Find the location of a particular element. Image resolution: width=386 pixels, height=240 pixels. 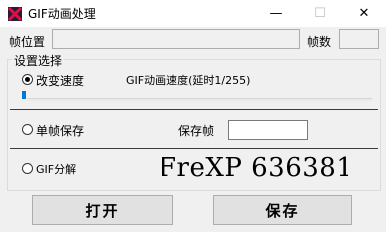

frame-position-label: 帧位置 is located at coordinates (27, 42).